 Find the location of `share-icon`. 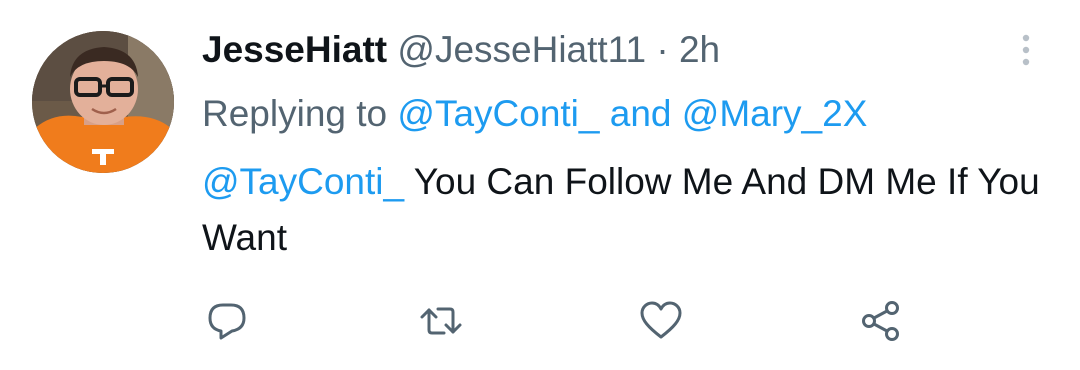

share-icon is located at coordinates (881, 321).